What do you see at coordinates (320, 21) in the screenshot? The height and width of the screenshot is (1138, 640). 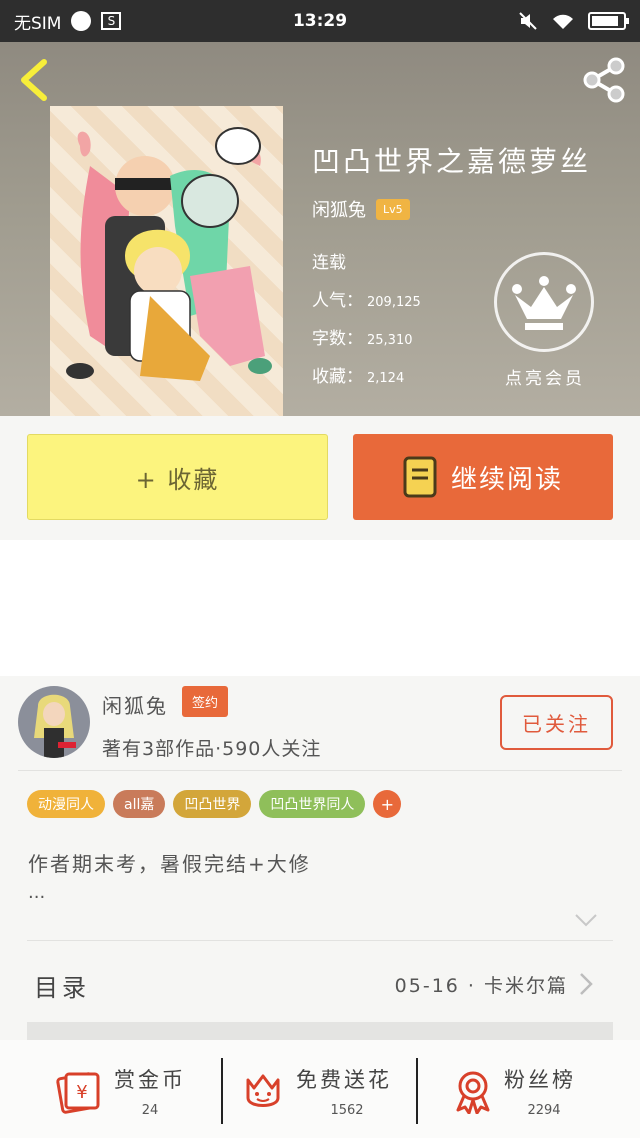 I see `status-bar: 无SIM S 13:29` at bounding box center [320, 21].